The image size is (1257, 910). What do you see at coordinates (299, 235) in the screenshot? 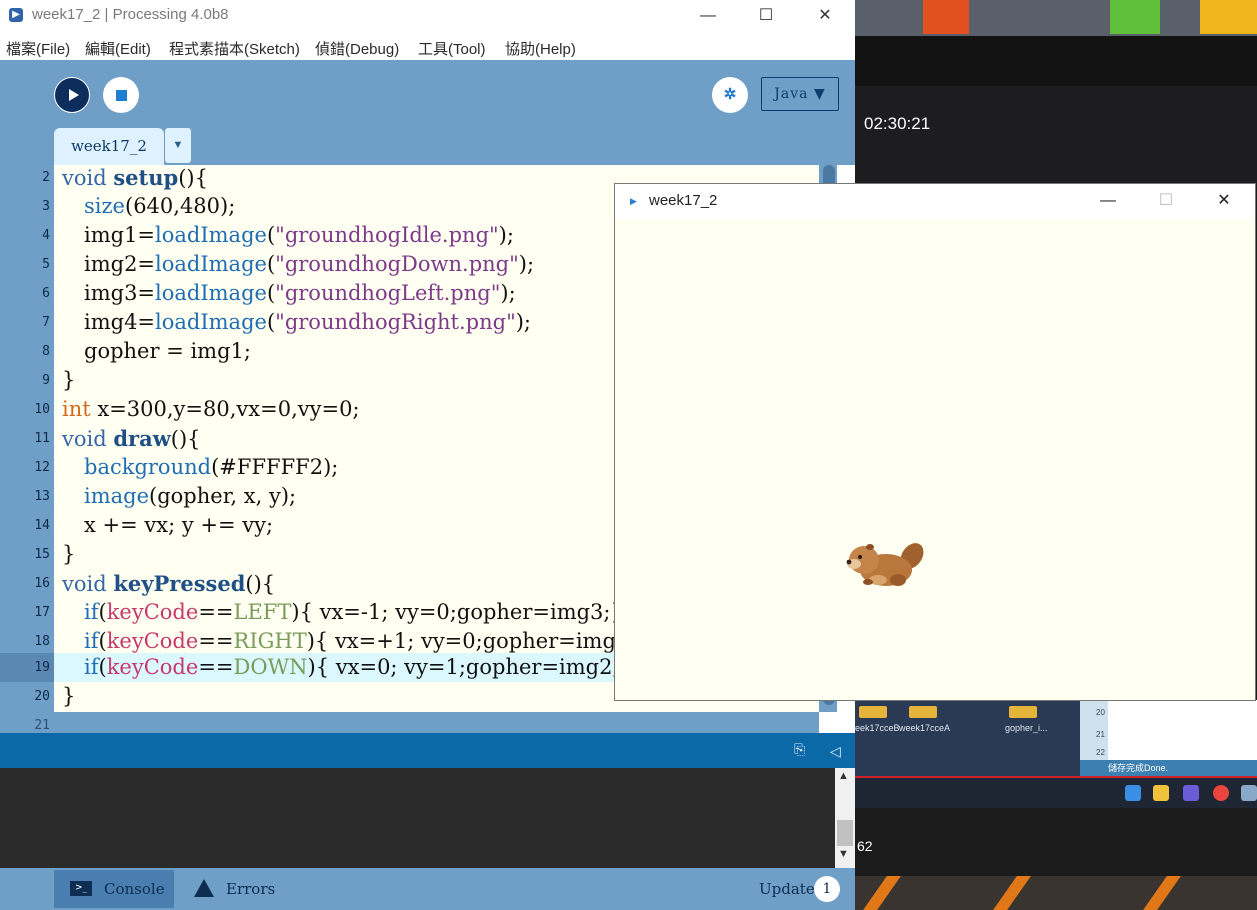
I see `code-text: img1=loadImage("groundhogIdle.png");` at bounding box center [299, 235].